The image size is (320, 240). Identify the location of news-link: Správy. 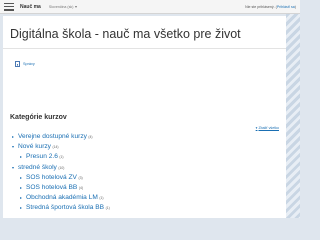
(29, 64).